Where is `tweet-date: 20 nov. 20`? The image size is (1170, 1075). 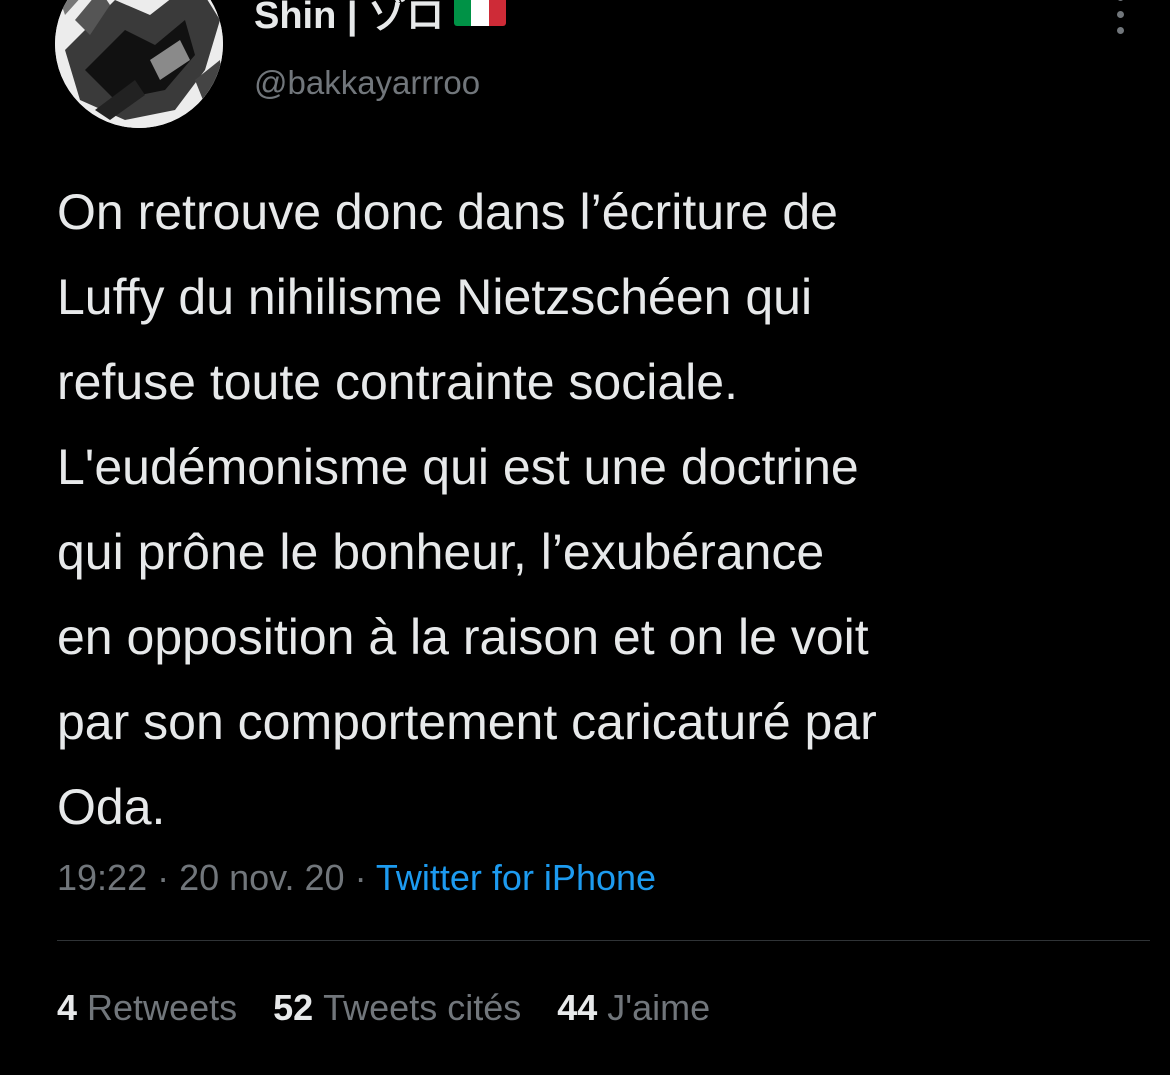
tweet-date: 20 nov. 20 is located at coordinates (261, 877).